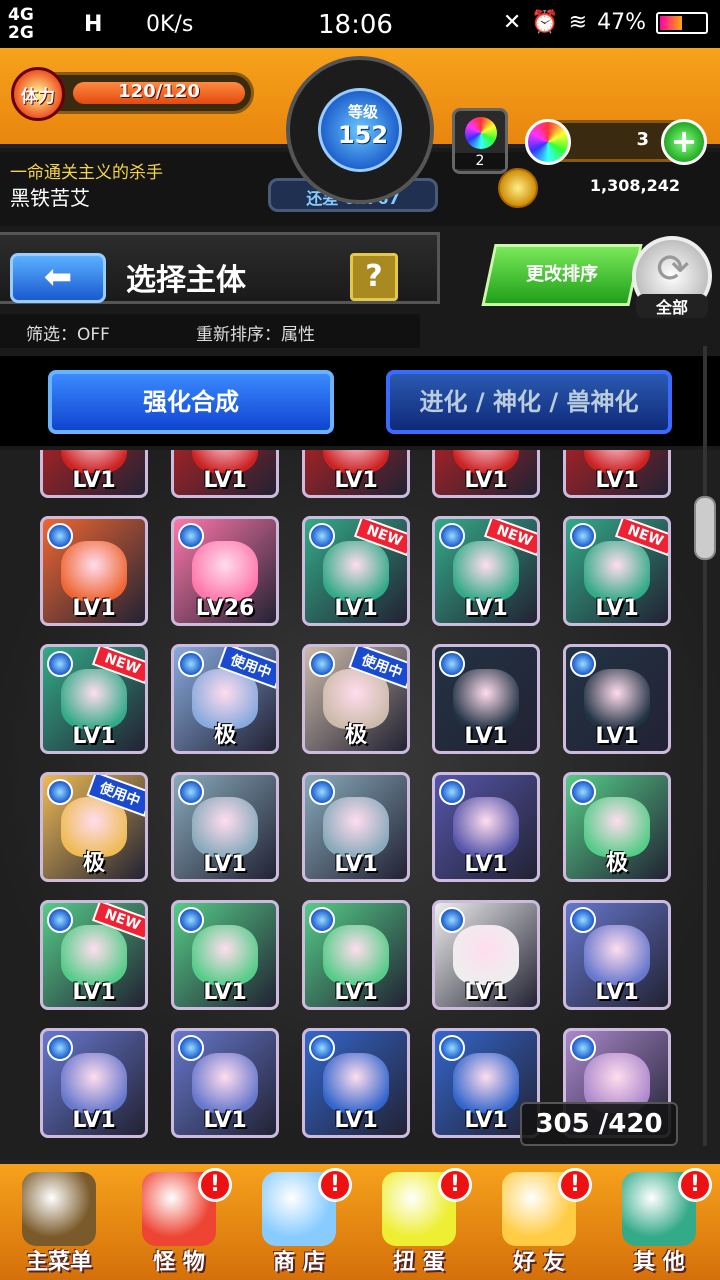  I want to click on monster-level: 极, so click(224, 735).